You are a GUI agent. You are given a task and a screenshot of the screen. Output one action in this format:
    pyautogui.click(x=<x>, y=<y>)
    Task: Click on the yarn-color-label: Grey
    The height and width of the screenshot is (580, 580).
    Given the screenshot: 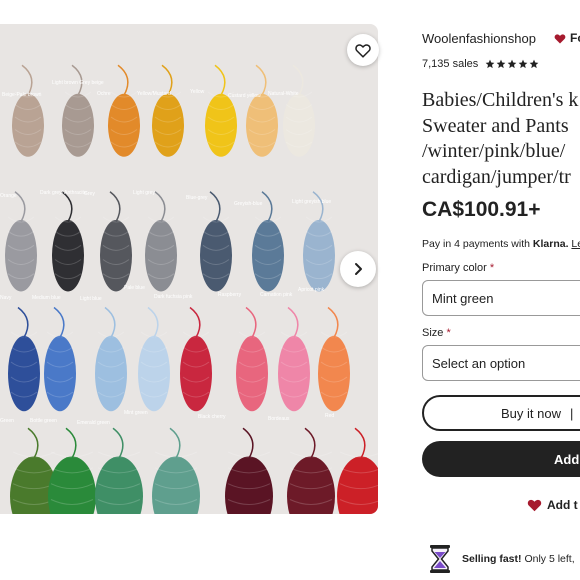 What is the action you would take?
    pyautogui.click(x=89, y=194)
    